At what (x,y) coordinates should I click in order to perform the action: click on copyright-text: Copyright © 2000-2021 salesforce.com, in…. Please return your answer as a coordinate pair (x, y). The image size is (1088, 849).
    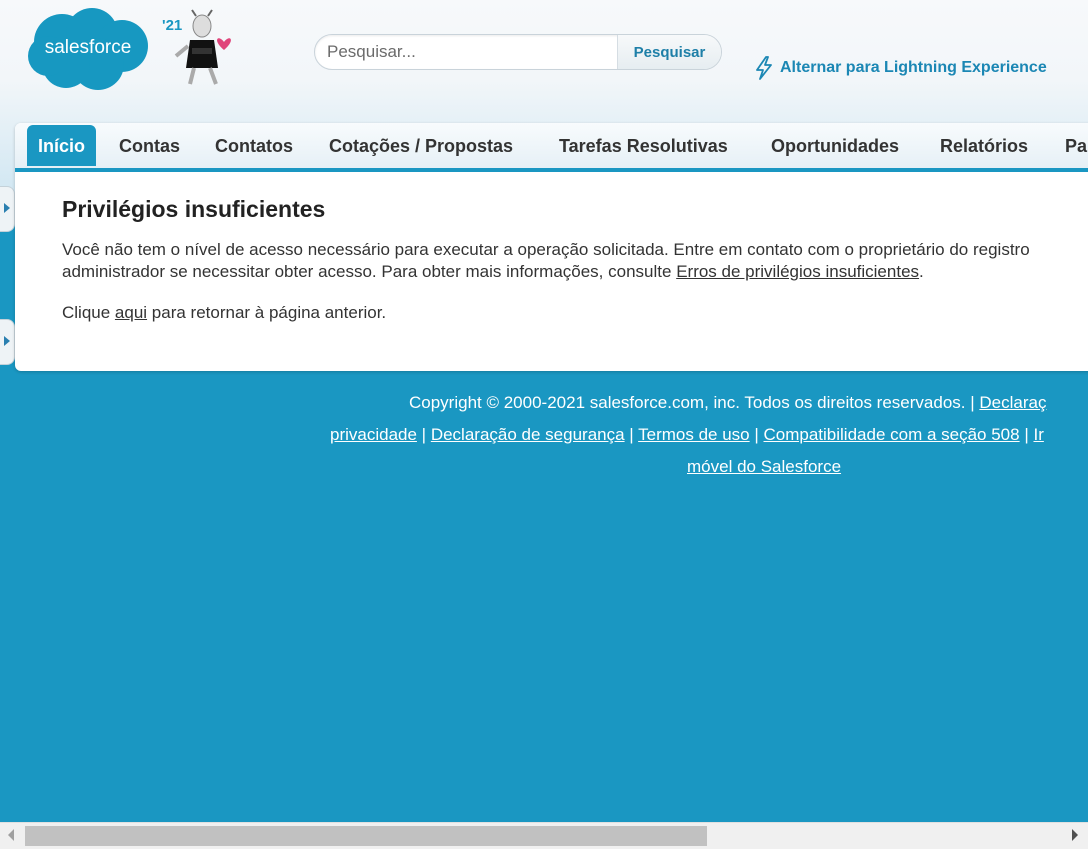
    Looking at the image, I should click on (694, 402).